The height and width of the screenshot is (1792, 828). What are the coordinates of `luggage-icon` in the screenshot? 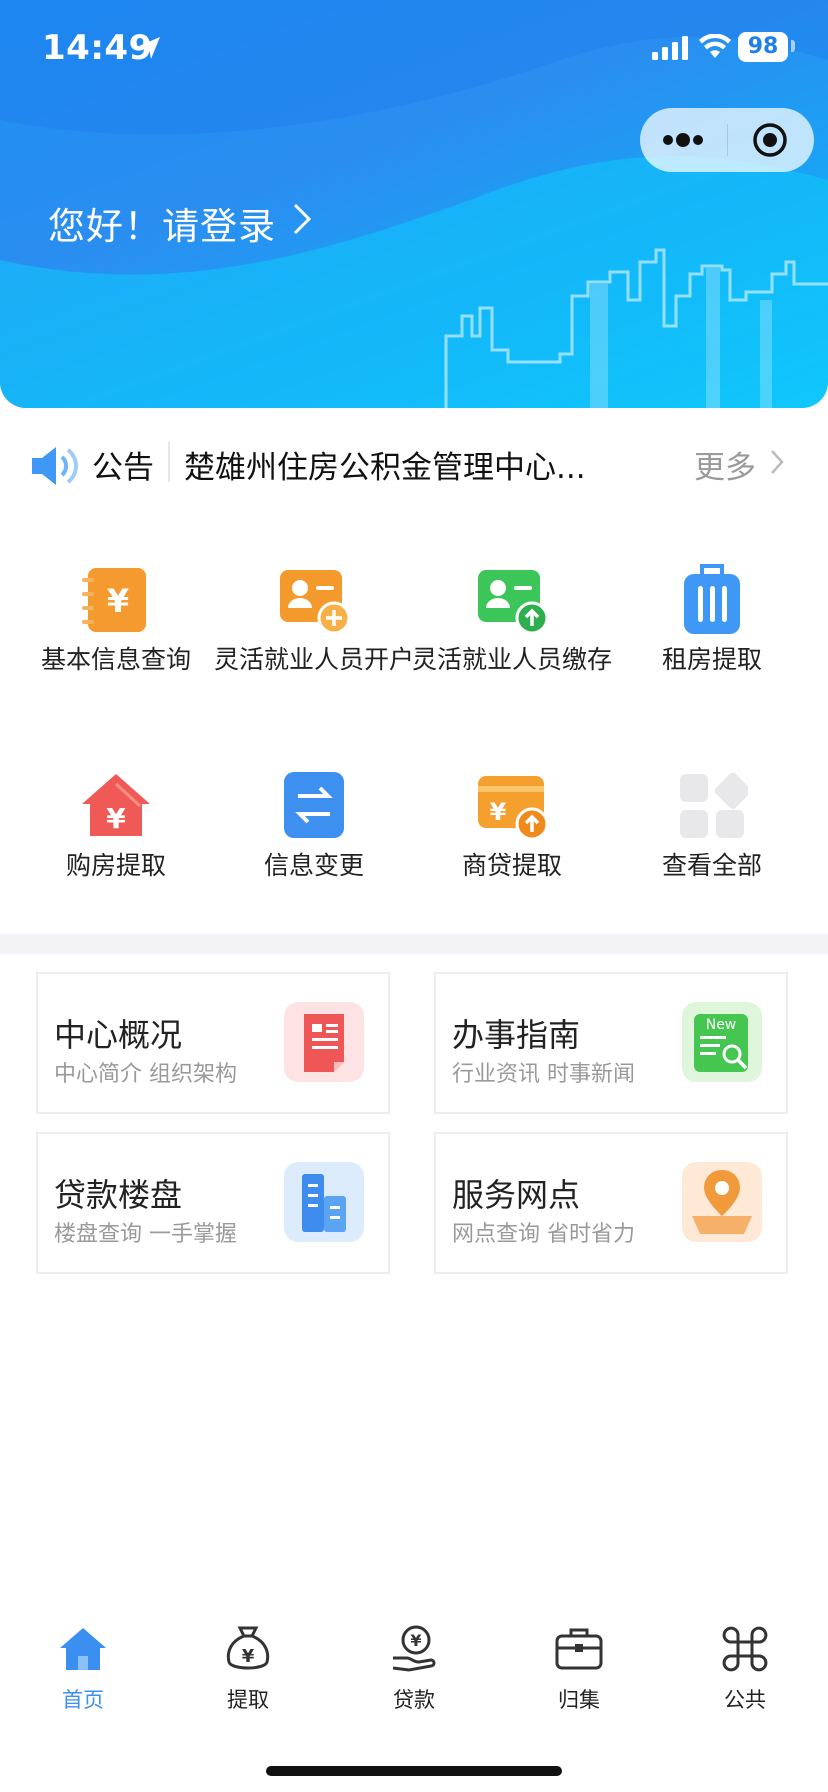 It's located at (712, 599).